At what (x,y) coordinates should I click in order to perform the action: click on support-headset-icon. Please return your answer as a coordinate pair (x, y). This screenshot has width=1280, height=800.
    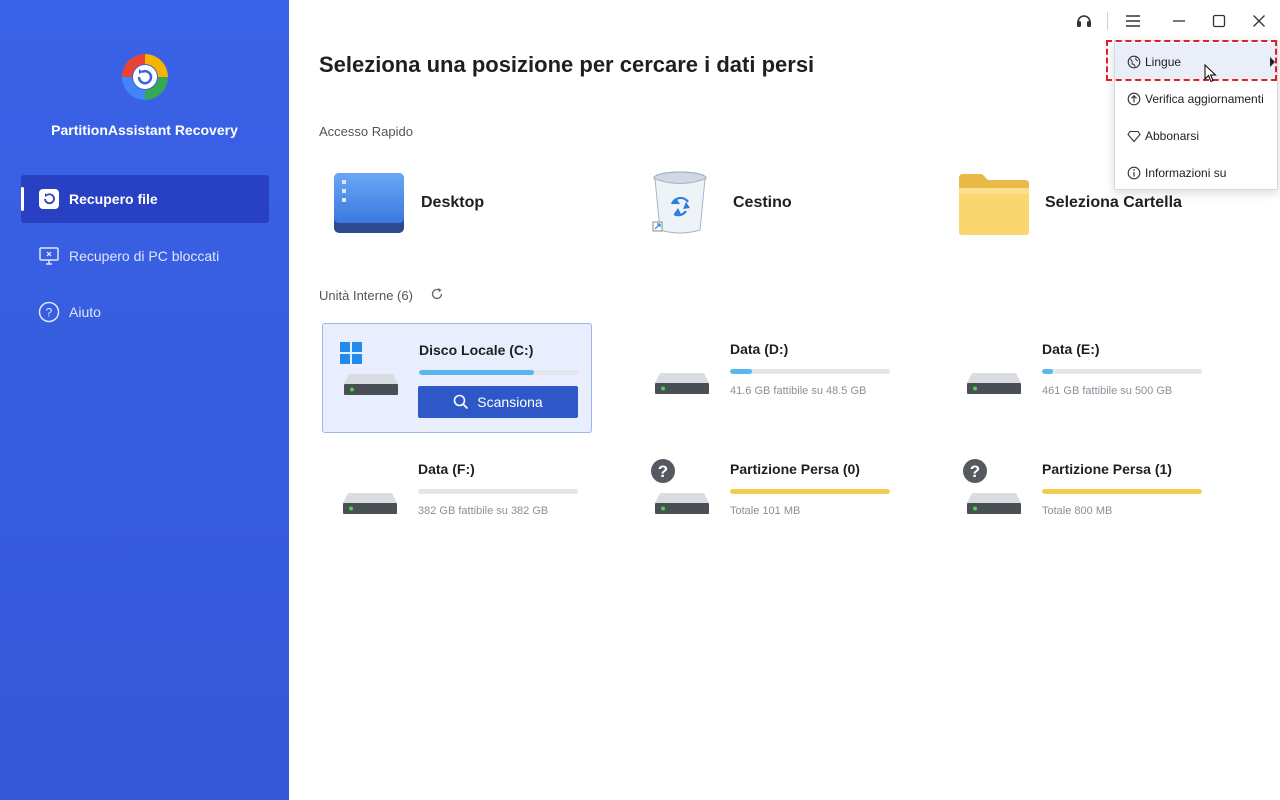
    Looking at the image, I should click on (1084, 21).